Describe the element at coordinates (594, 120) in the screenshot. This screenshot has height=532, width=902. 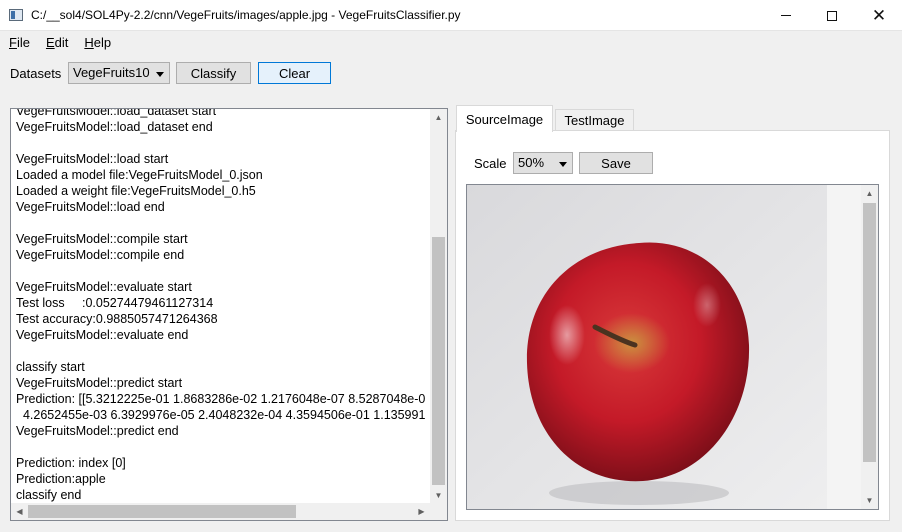
I see `tab-test-image: TestImage` at that location.